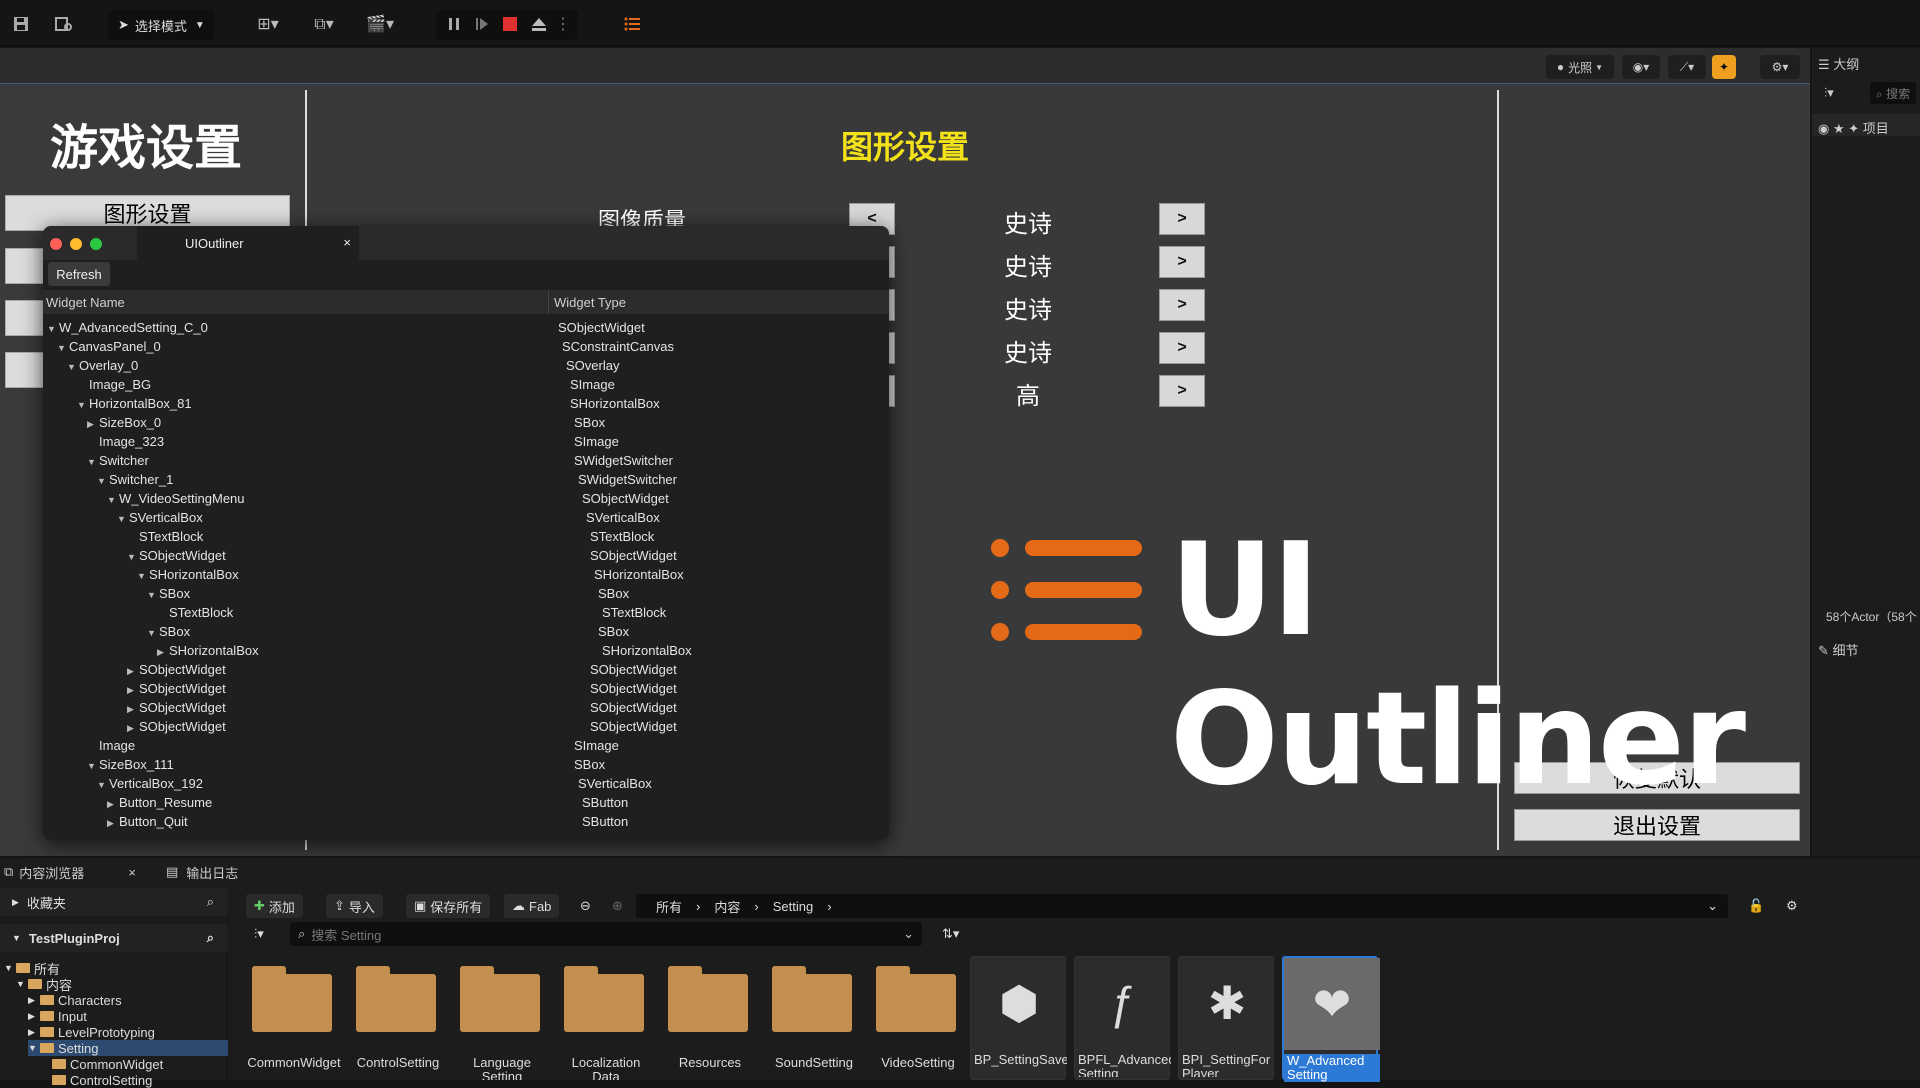 Image resolution: width=1920 pixels, height=1088 pixels. What do you see at coordinates (354, 906) in the screenshot?
I see `import-button: ⇪ 导入` at bounding box center [354, 906].